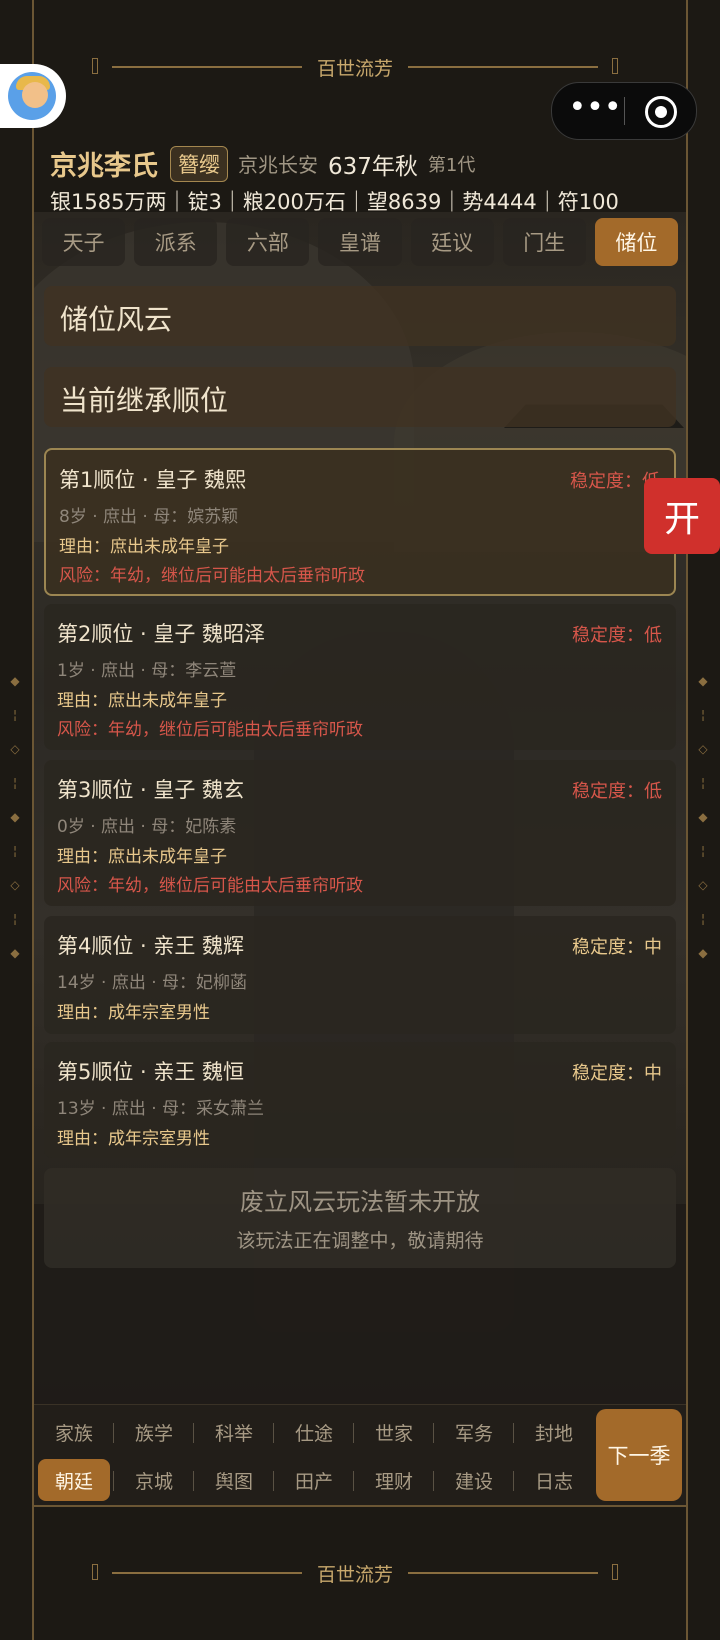 Image resolution: width=720 pixels, height=1640 pixels. Describe the element at coordinates (451, 165) in the screenshot. I see `generation: 第1代` at that location.